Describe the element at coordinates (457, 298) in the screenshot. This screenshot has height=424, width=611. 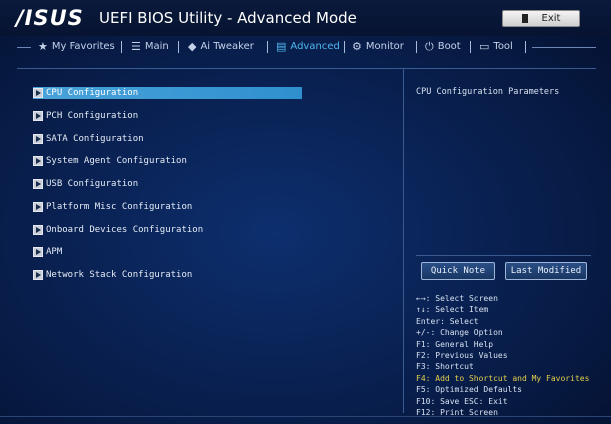
I see `key-hint: ←→: Select Screen` at that location.